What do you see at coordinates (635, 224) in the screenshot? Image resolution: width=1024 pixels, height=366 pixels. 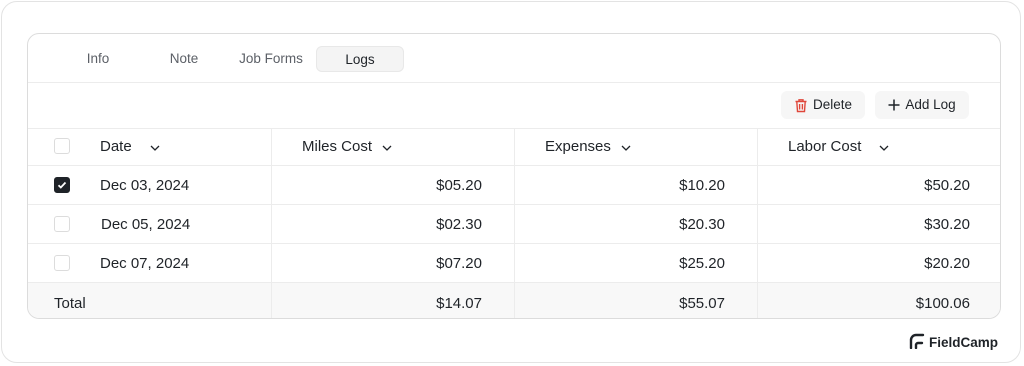 I see `expenses-cell: $20.30` at bounding box center [635, 224].